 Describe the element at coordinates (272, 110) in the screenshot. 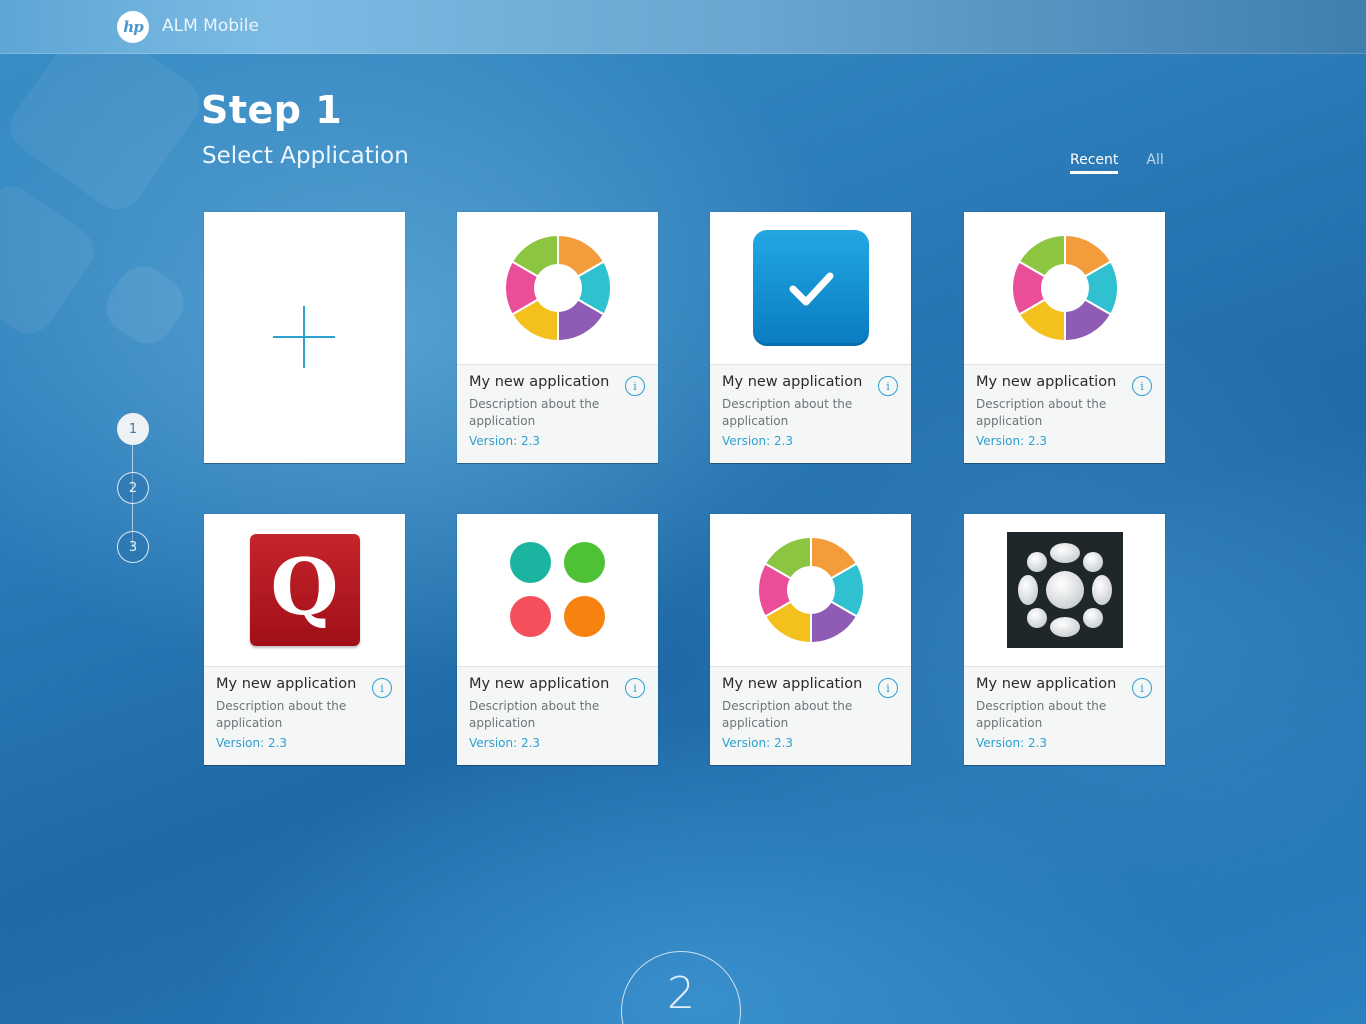

I see `page-title: Step 1` at that location.